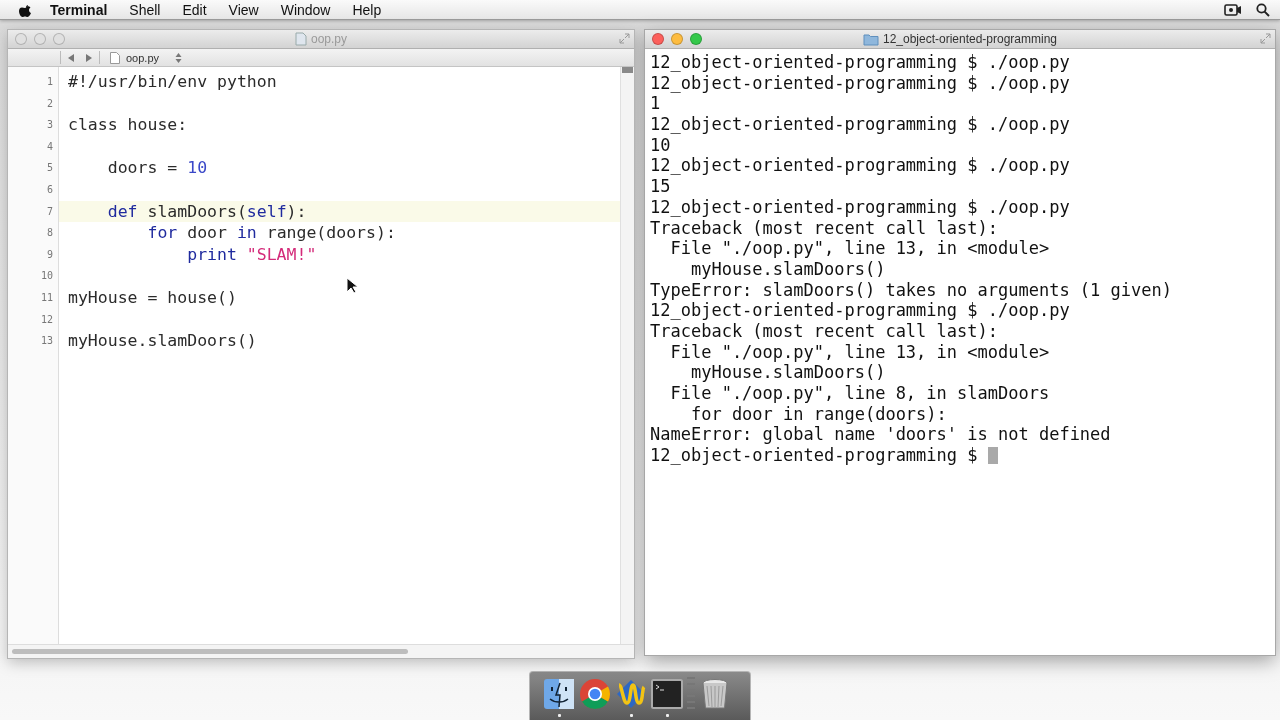 The width and height of the screenshot is (1280, 720). What do you see at coordinates (172, 82) in the screenshot?
I see `code-line: #!/usr/bin/env python` at bounding box center [172, 82].